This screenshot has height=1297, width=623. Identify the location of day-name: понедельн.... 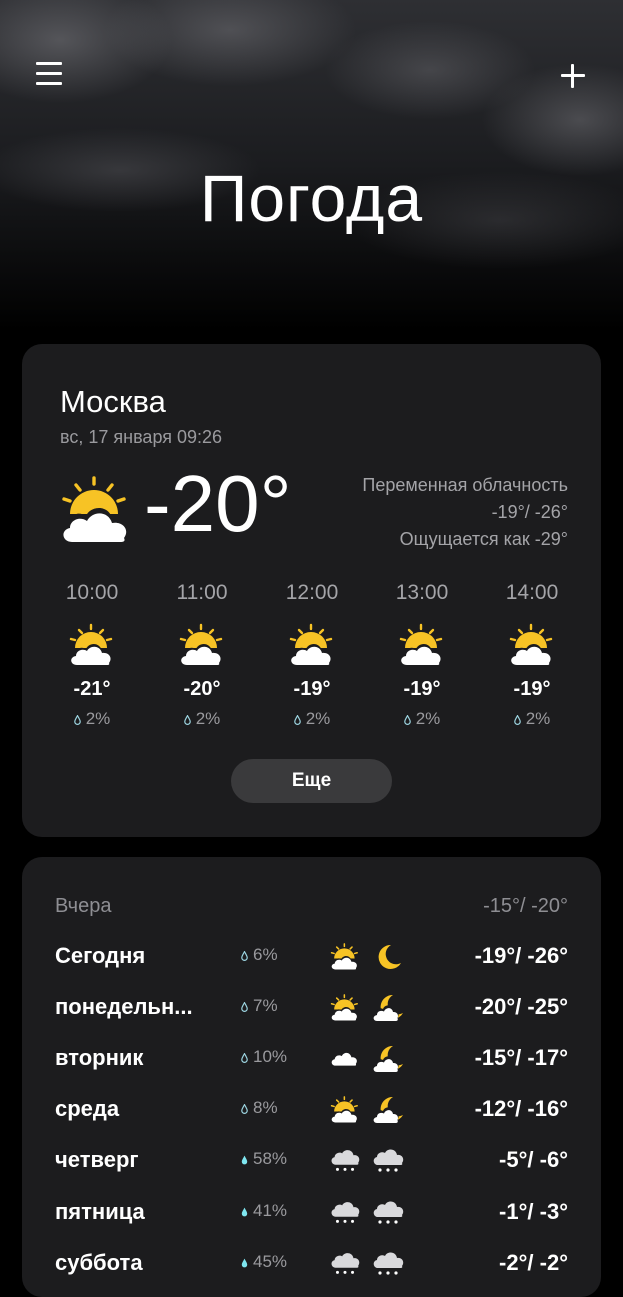
(124, 1006).